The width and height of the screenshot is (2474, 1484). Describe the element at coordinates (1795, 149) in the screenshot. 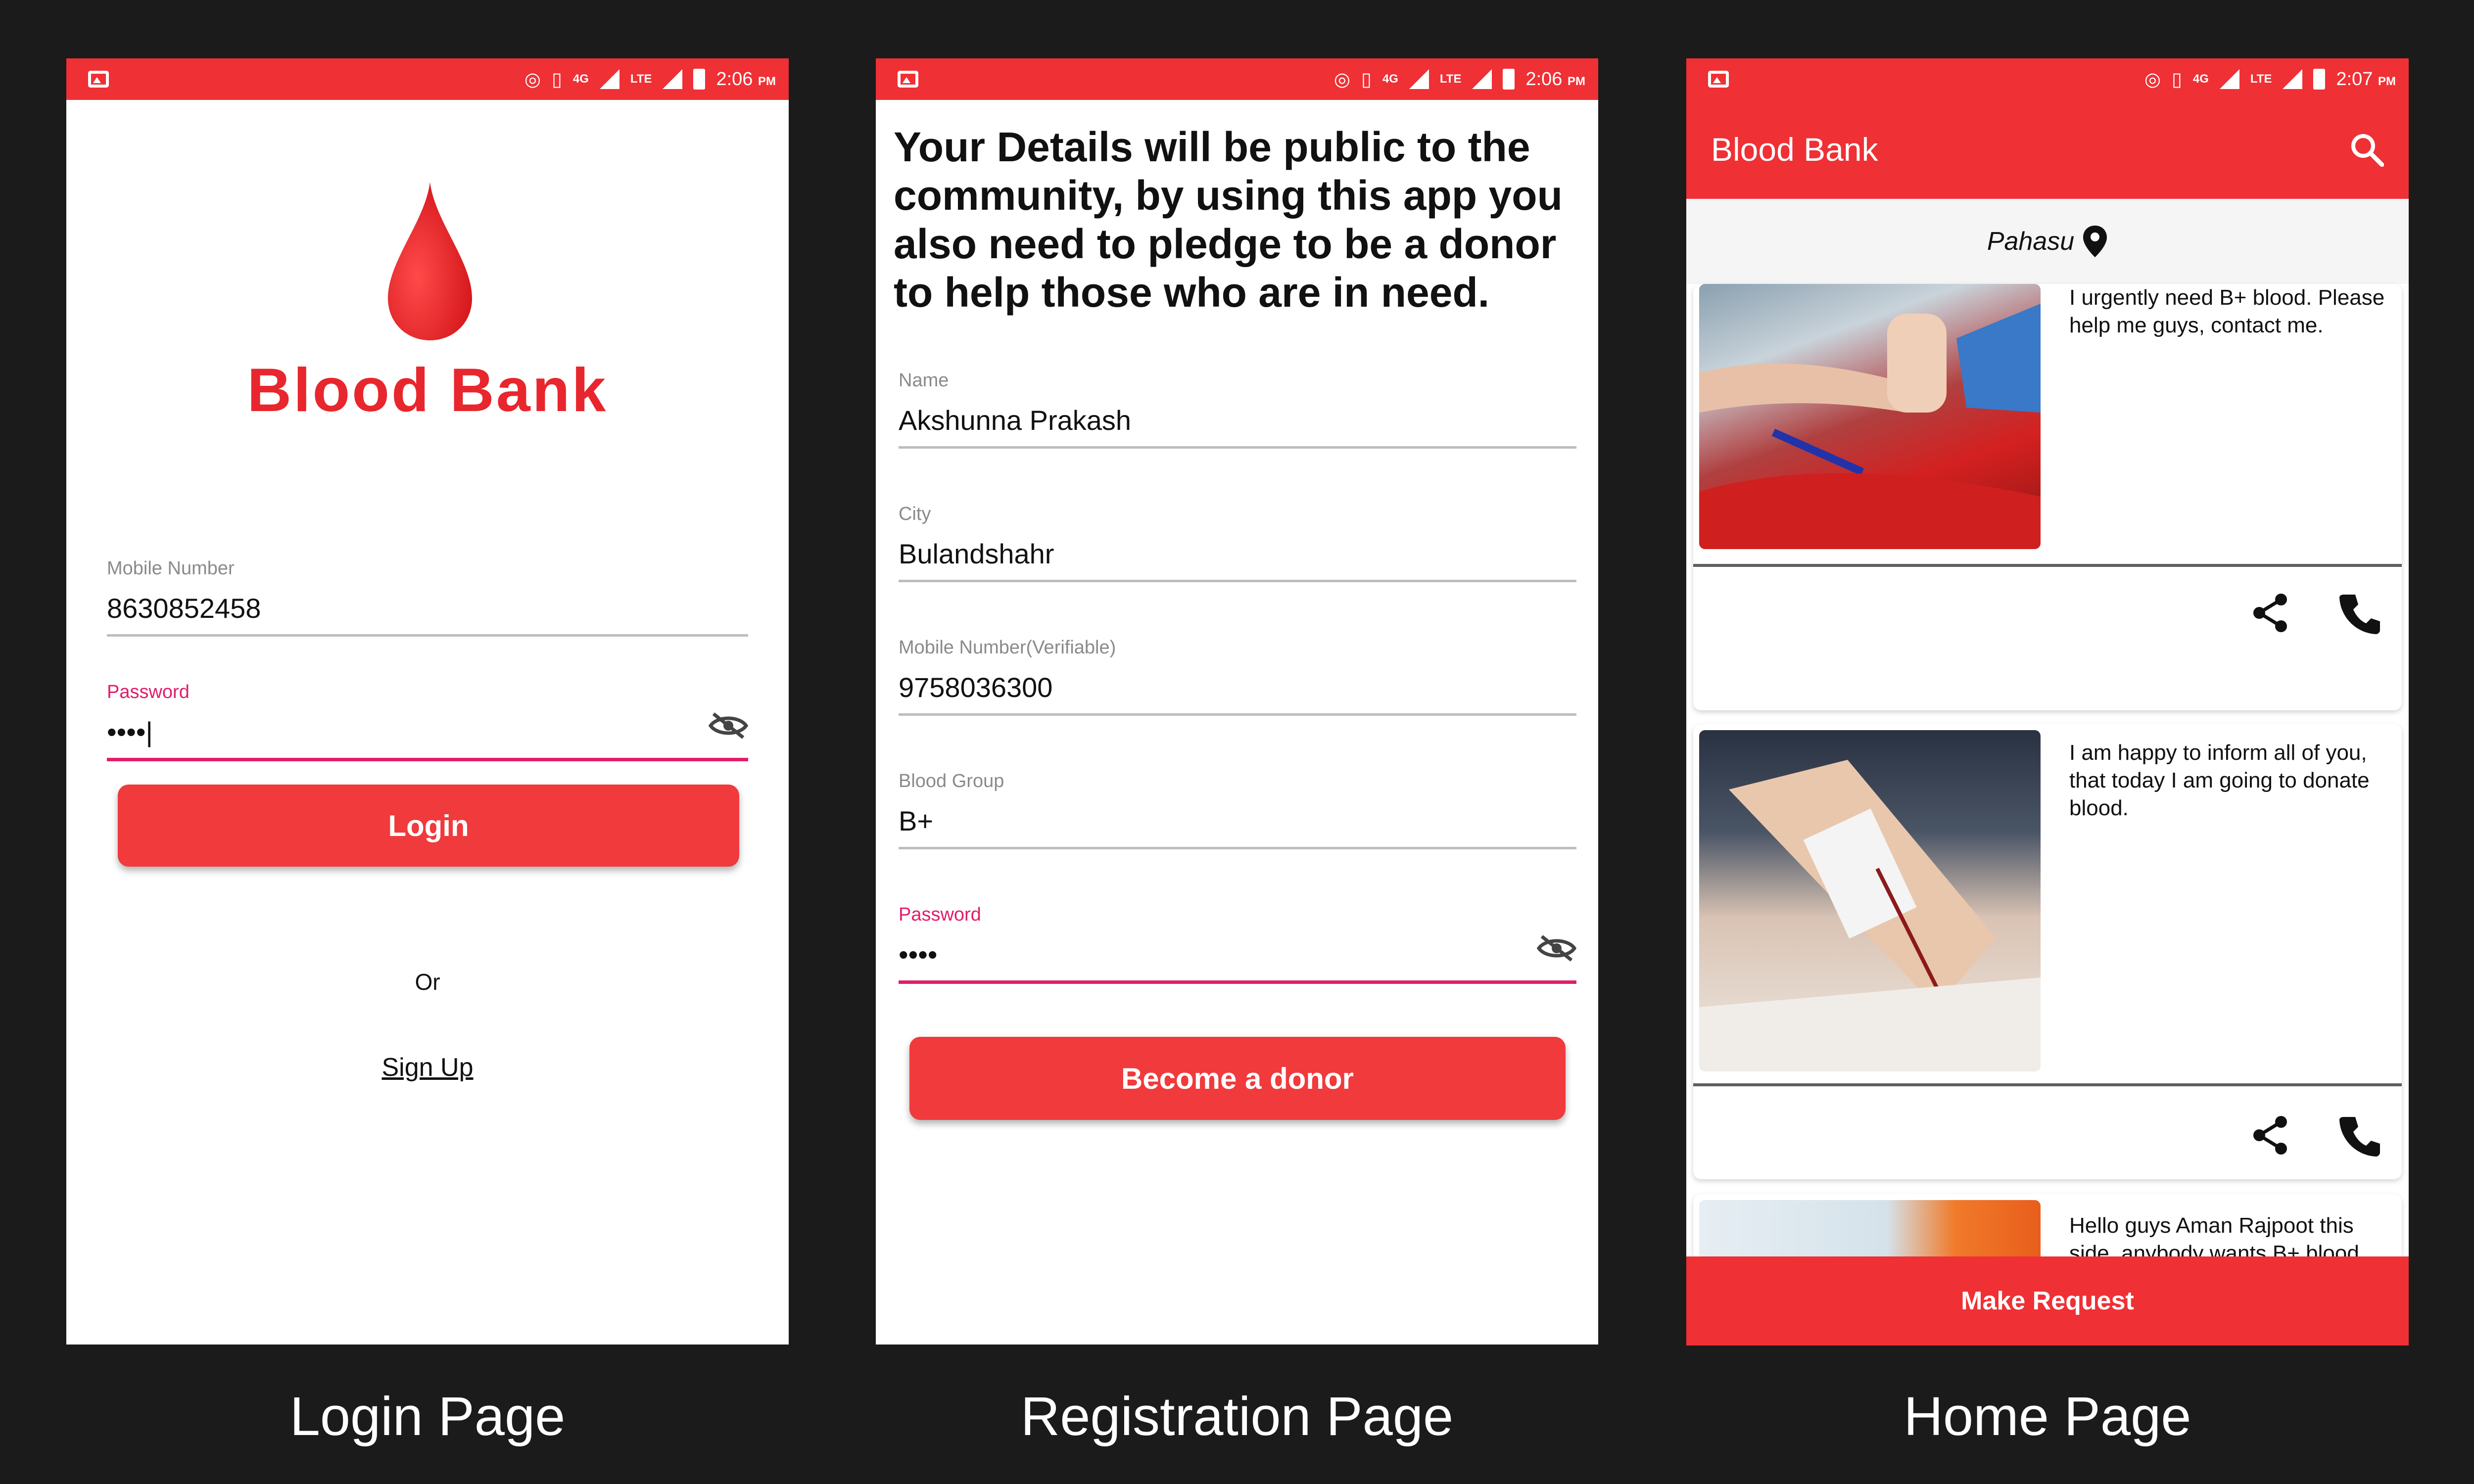

I see `app-title: Blood Bank` at that location.